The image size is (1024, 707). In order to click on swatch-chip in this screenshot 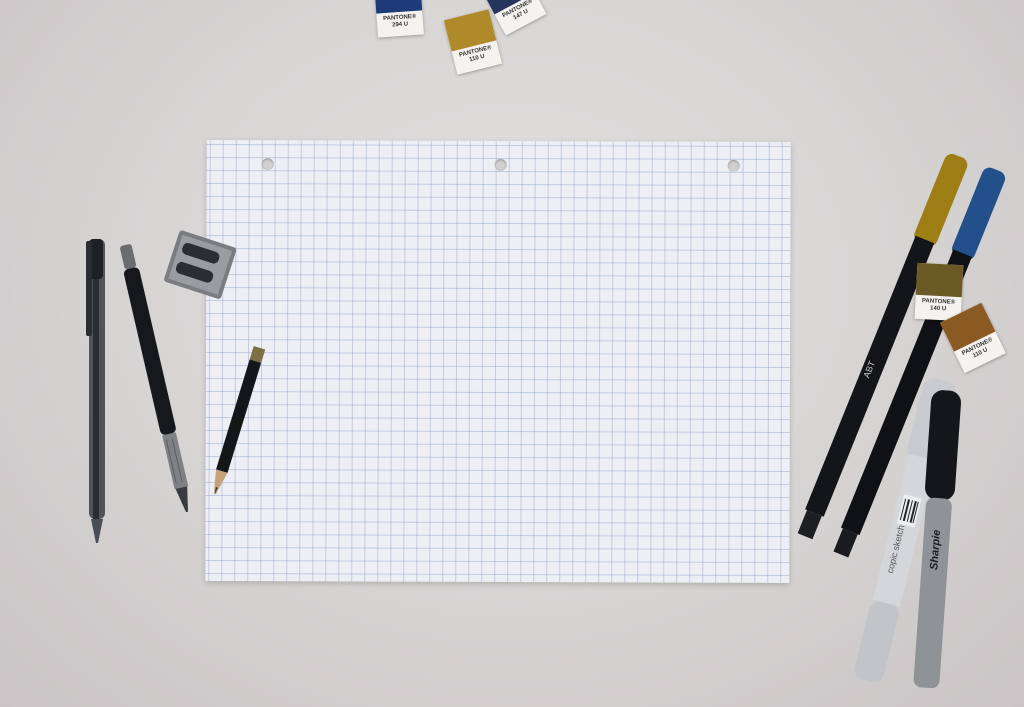, I will do `click(939, 280)`.